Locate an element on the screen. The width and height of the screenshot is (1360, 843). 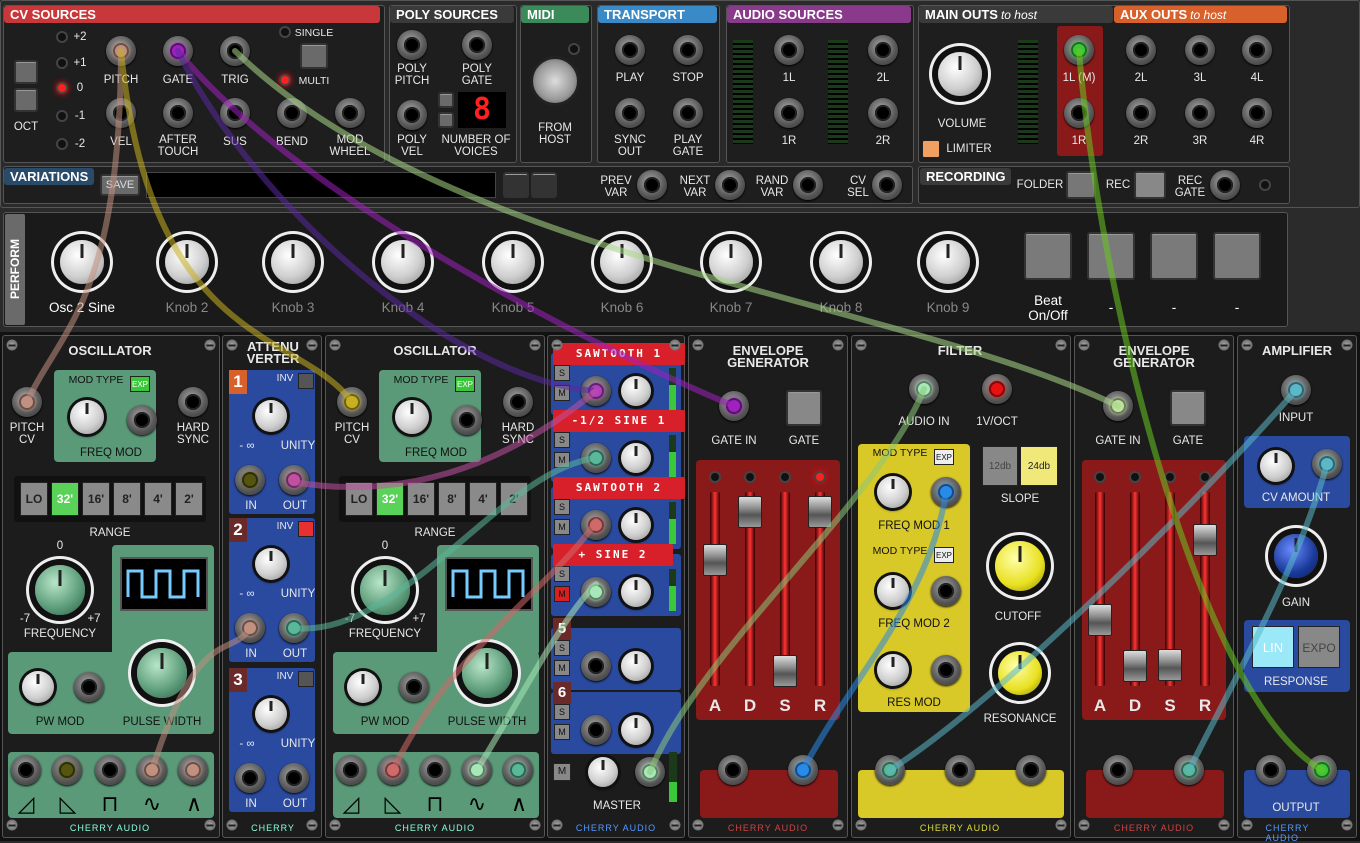
stop-jack is located at coordinates (688, 50).